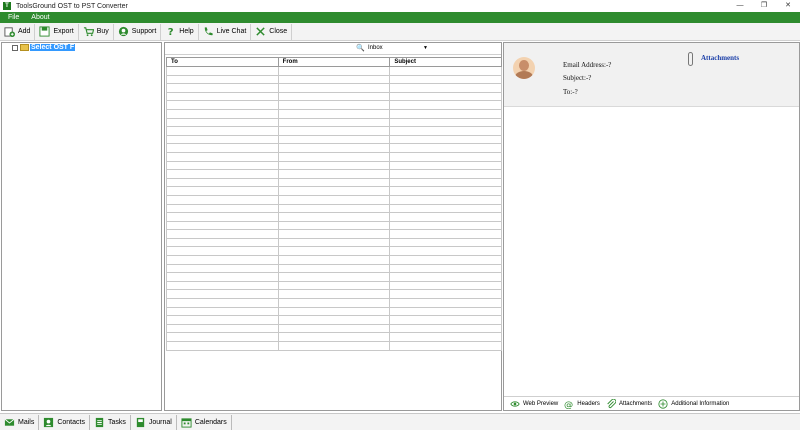  What do you see at coordinates (13, 17) in the screenshot?
I see `menu-file: File` at bounding box center [13, 17].